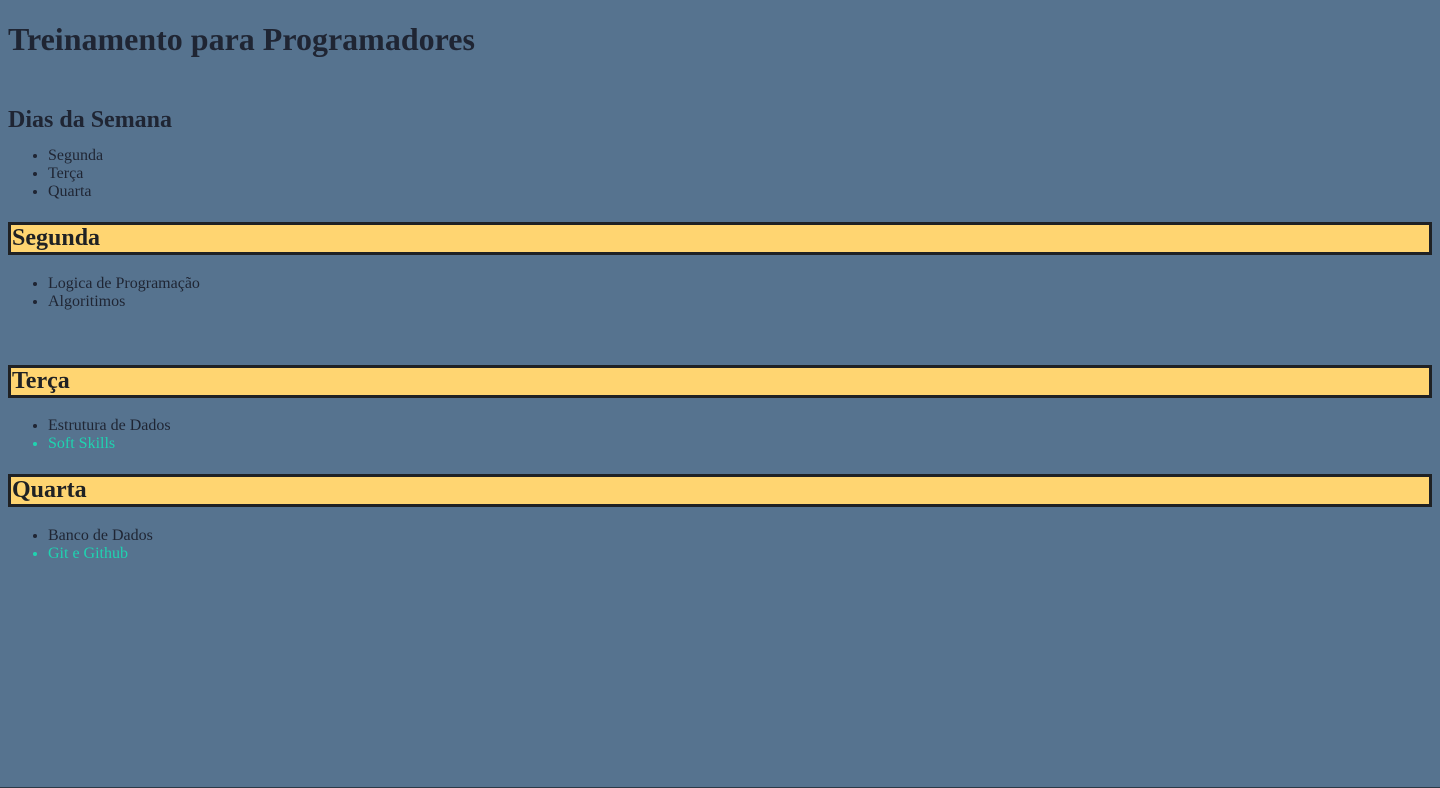  Describe the element at coordinates (720, 490) in the screenshot. I see `section-heading-quarta: Quarta` at that location.